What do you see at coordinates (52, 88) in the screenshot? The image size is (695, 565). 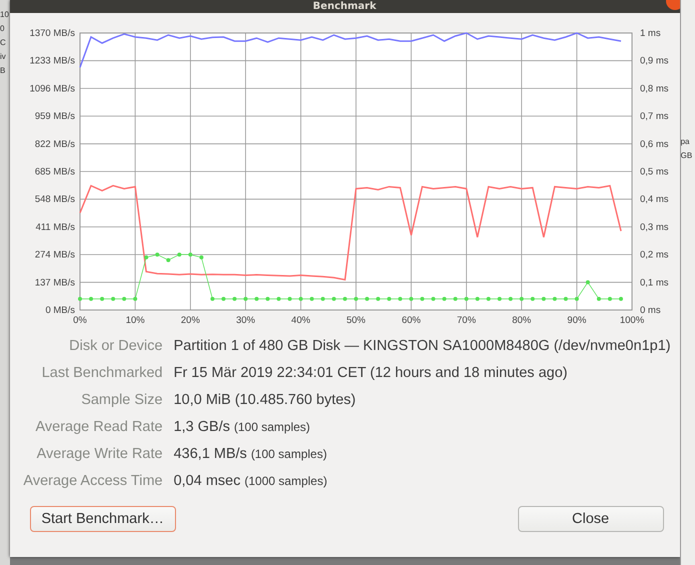 I see `axis-label: 1096 MB/s` at bounding box center [52, 88].